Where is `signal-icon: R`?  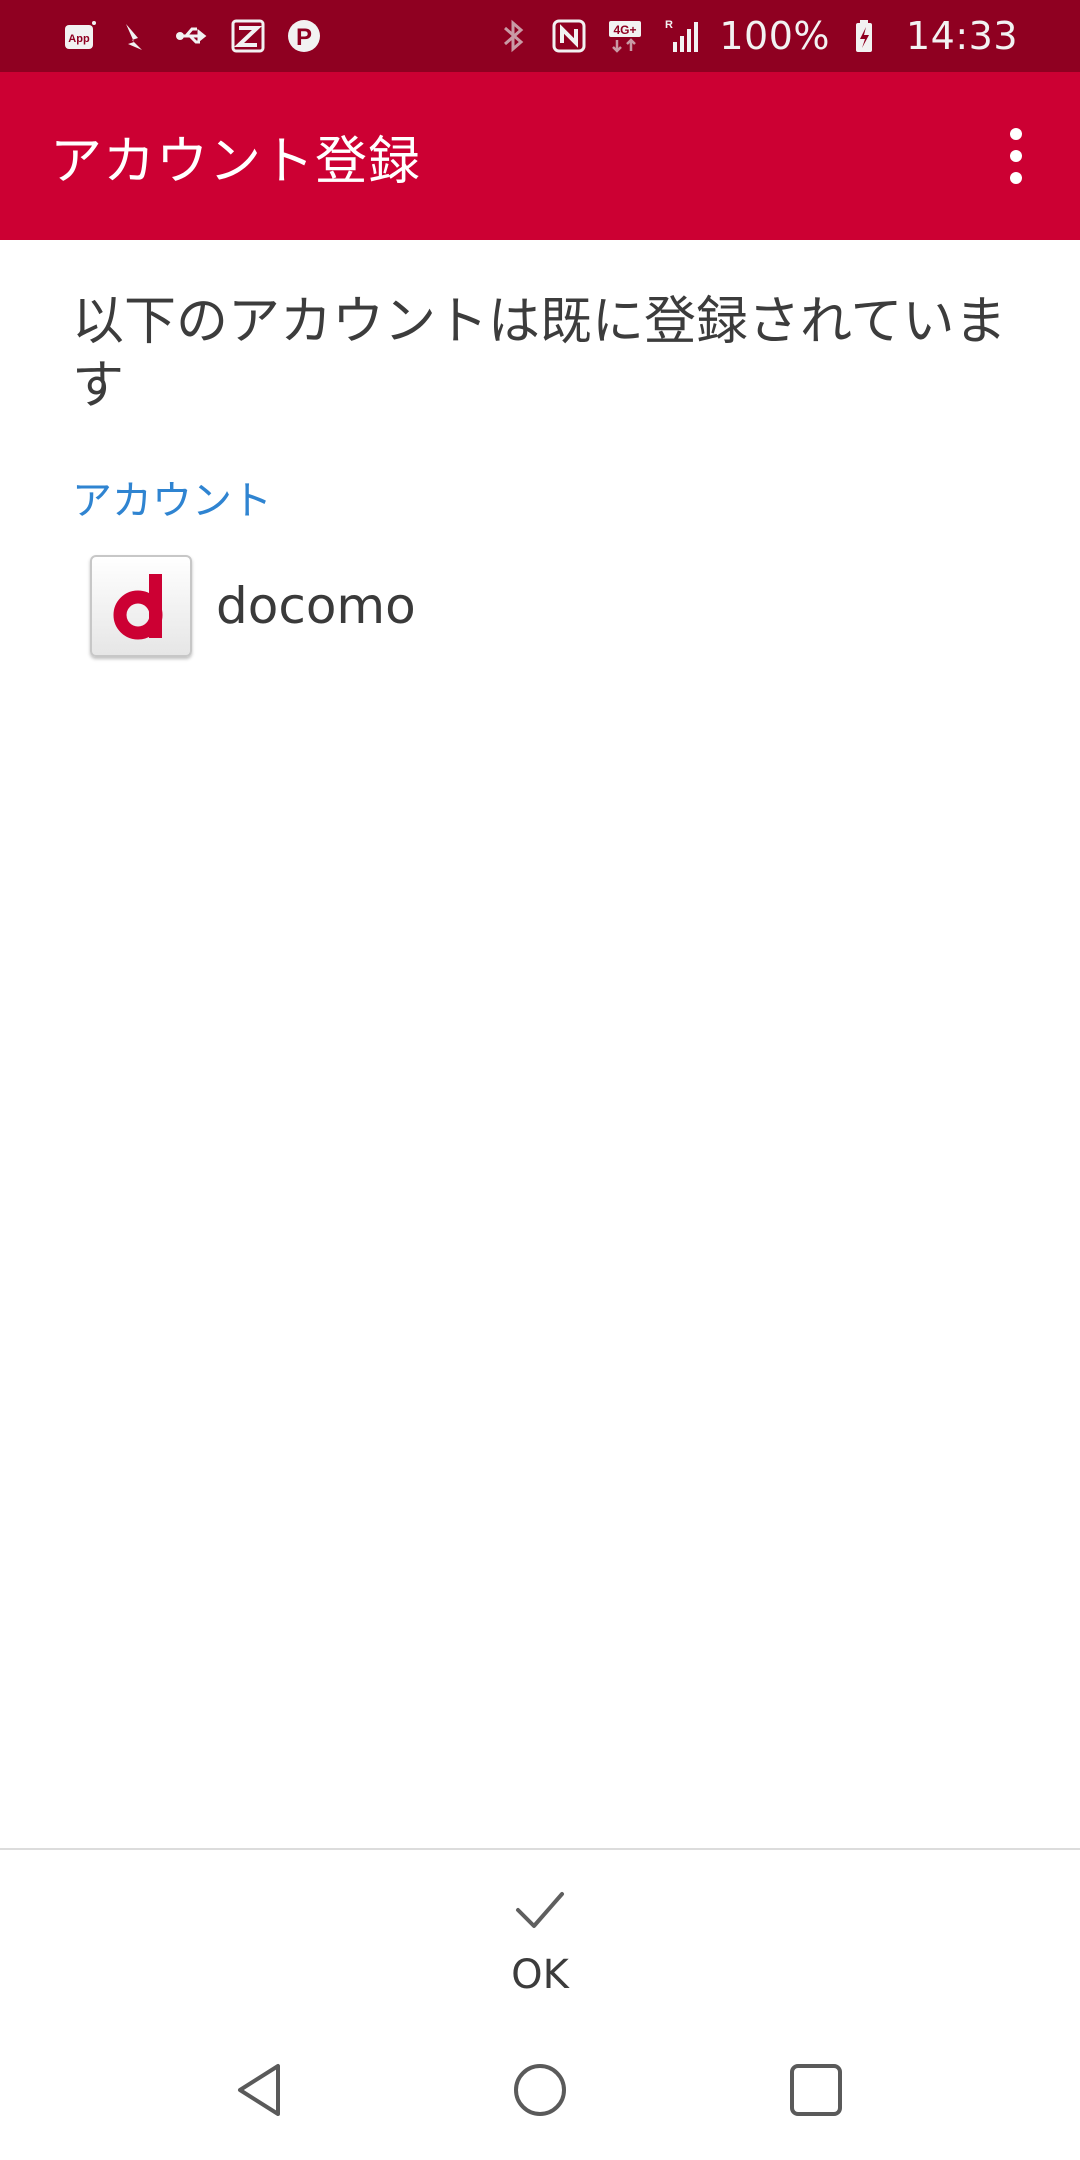 signal-icon: R is located at coordinates (681, 36).